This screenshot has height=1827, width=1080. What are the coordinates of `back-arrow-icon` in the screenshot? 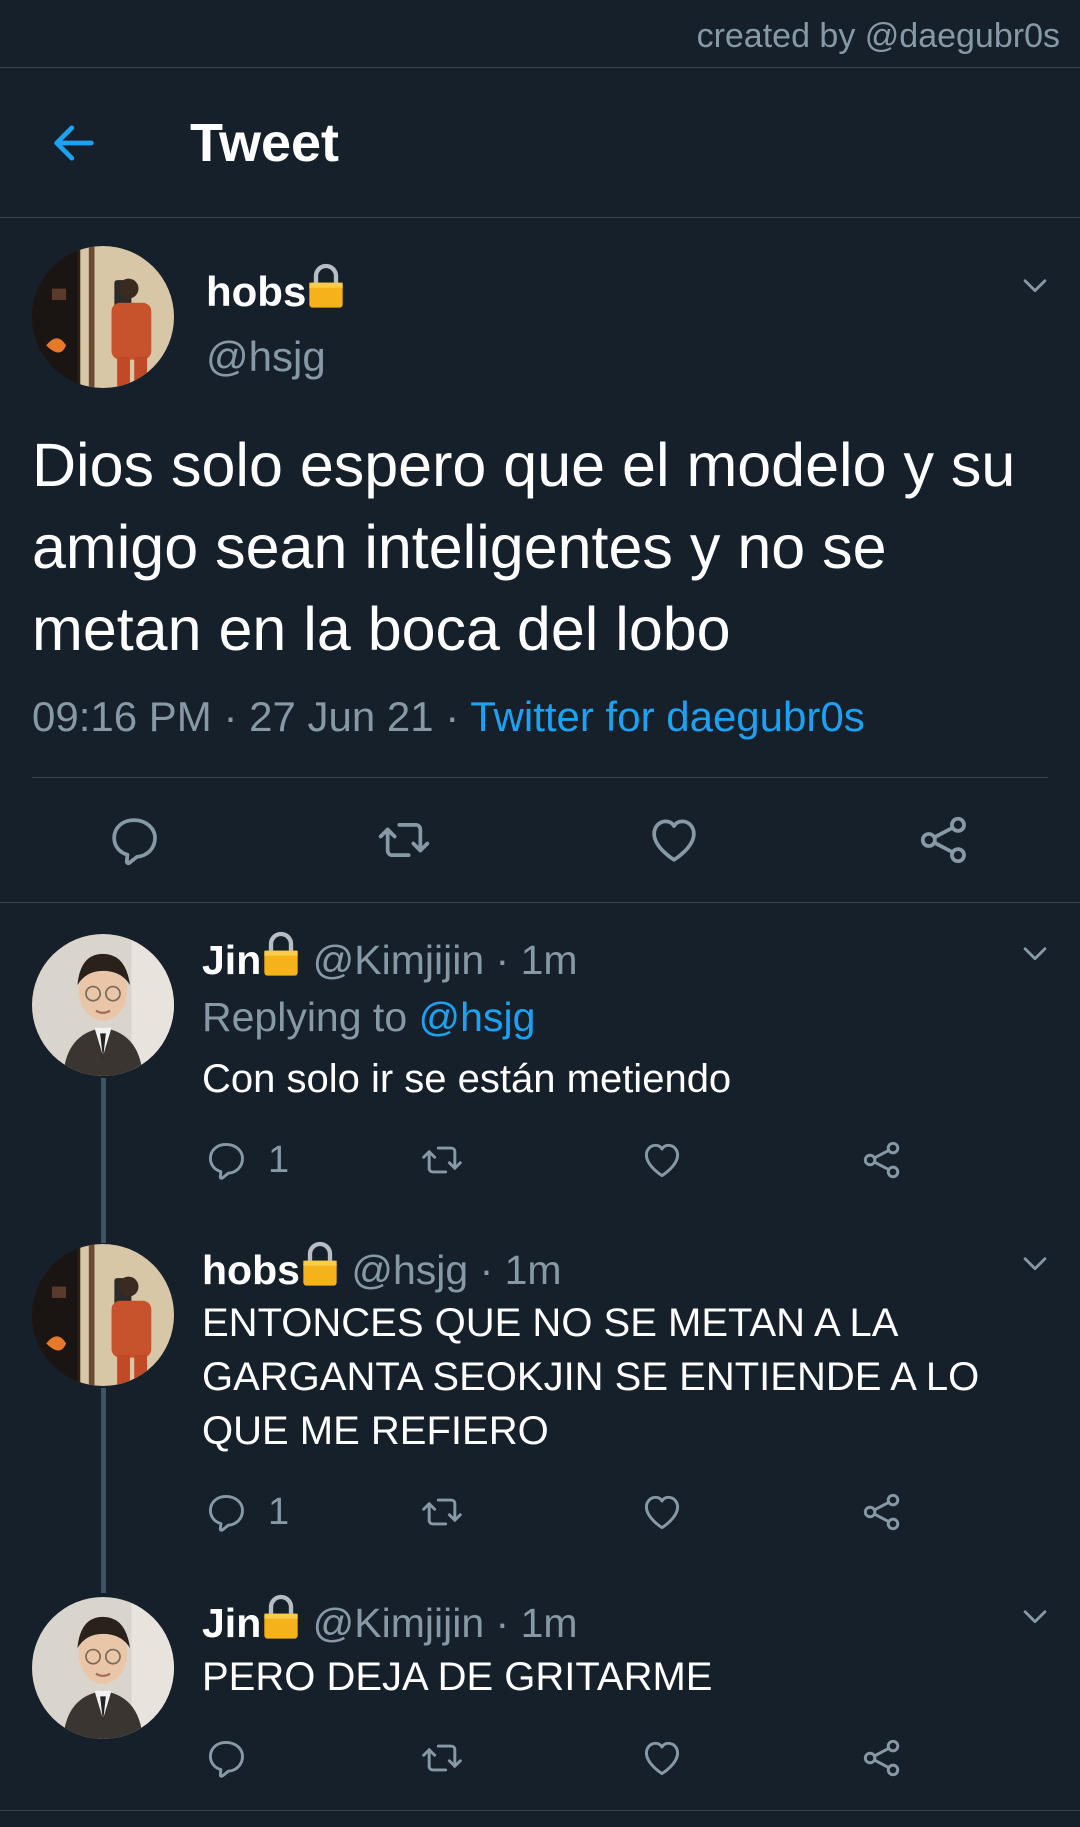 It's located at (74, 143).